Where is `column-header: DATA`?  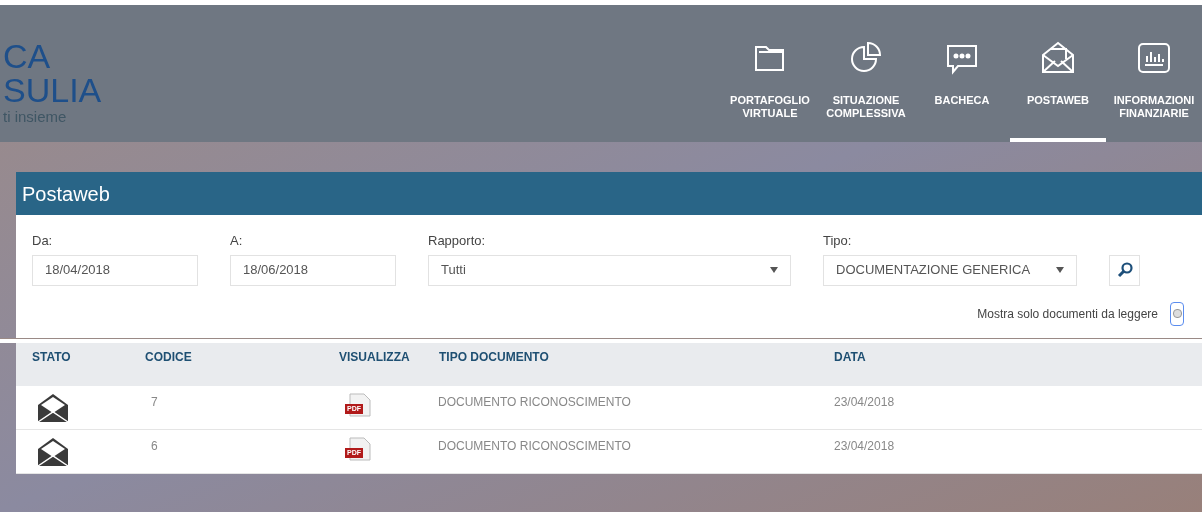
column-header: DATA is located at coordinates (850, 357).